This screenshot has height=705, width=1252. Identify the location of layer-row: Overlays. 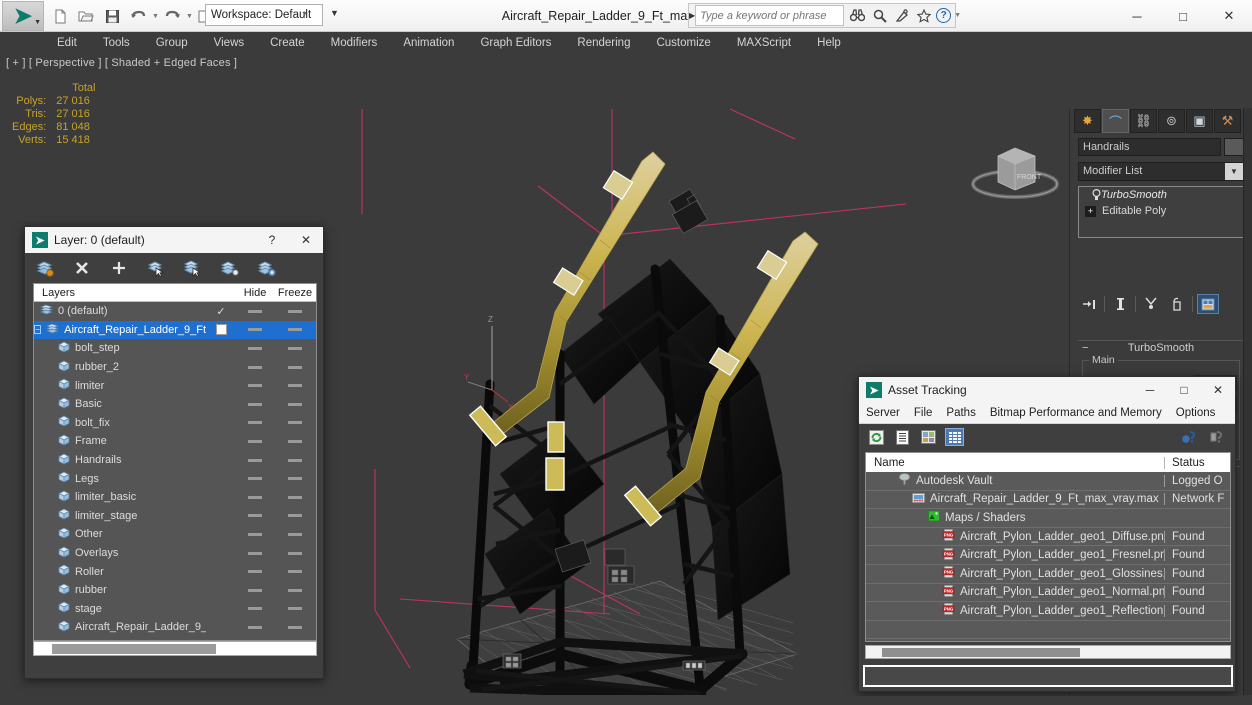
(175, 553).